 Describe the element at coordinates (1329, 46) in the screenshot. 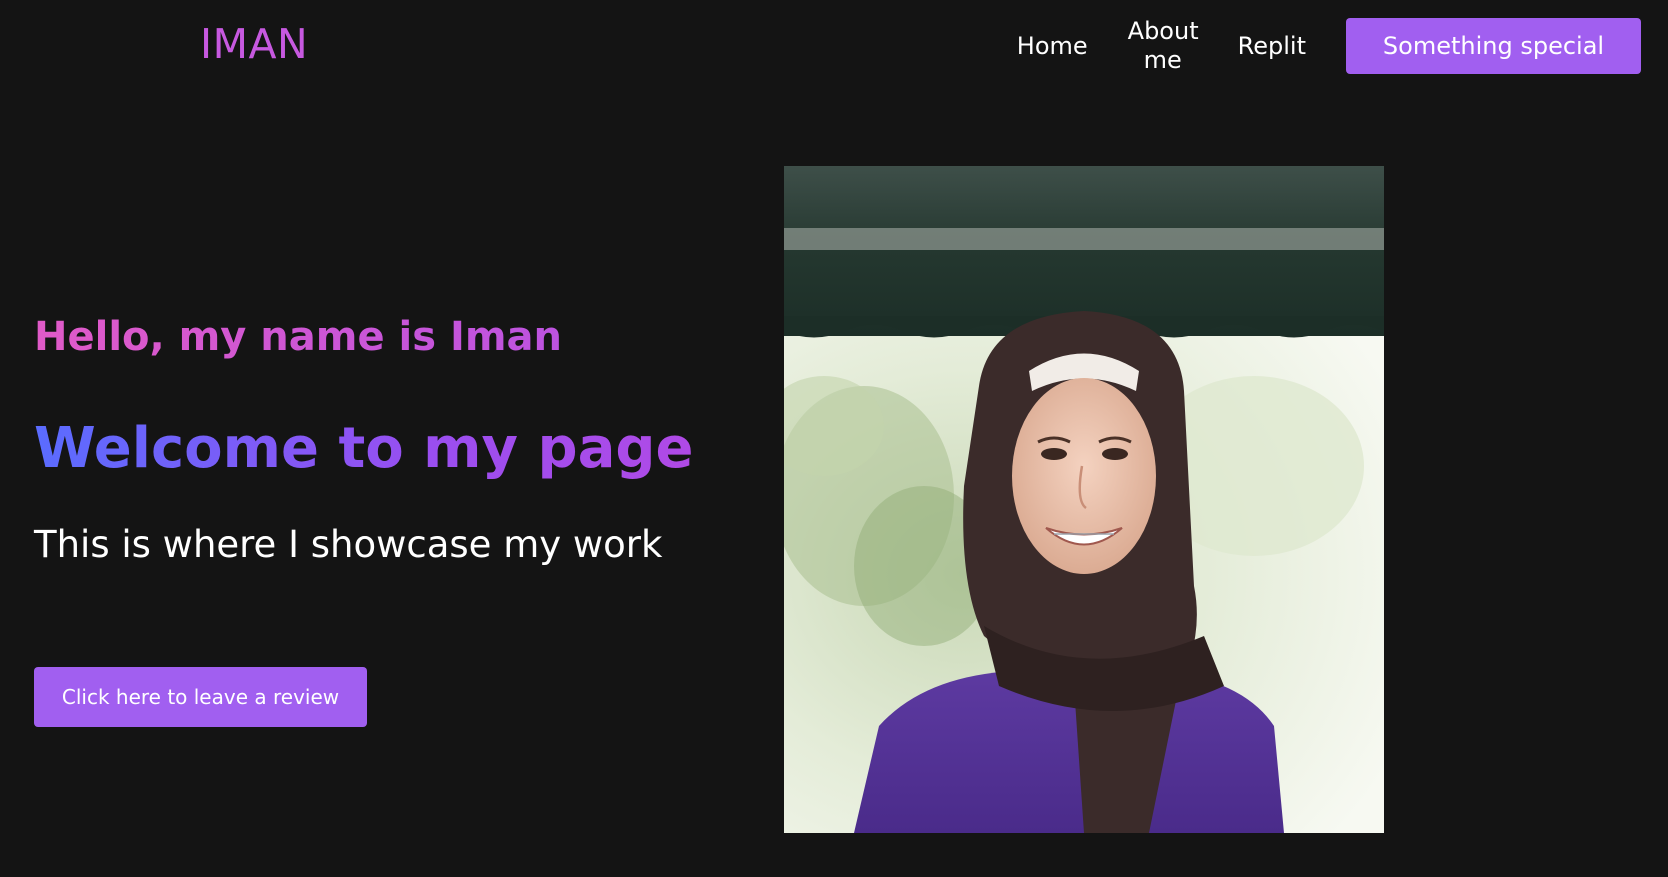

I see `main-nav: Home About me Replit Something special` at that location.